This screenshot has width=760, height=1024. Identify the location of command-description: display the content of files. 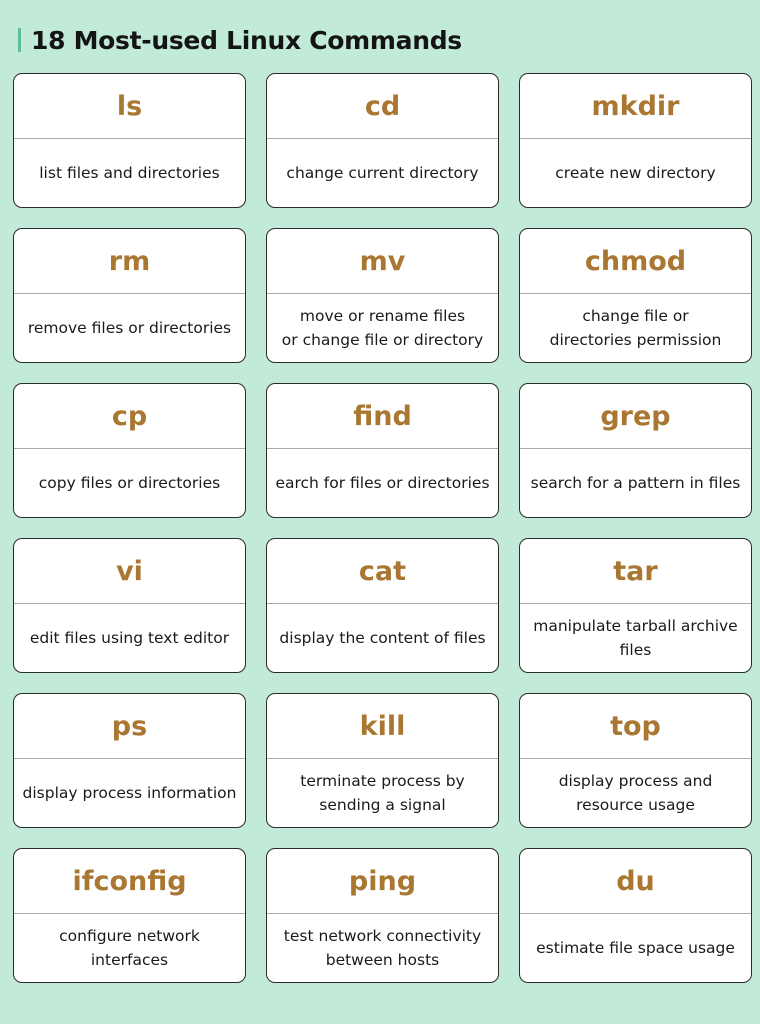
(382, 638).